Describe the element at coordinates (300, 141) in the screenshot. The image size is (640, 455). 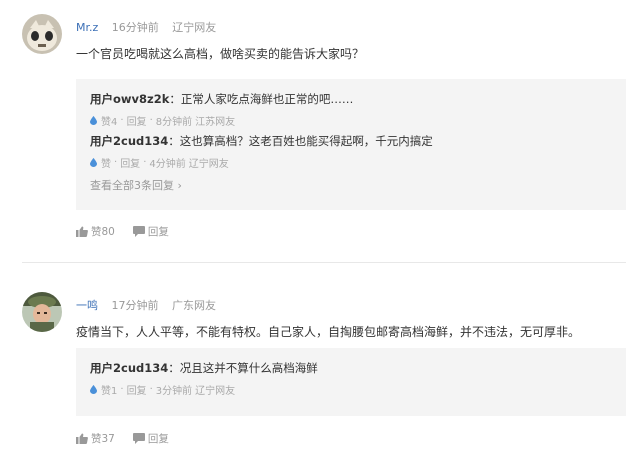
I see `reply-text: ：这也算高档？这老百姓也能买得起啊，千元内搞定` at that location.